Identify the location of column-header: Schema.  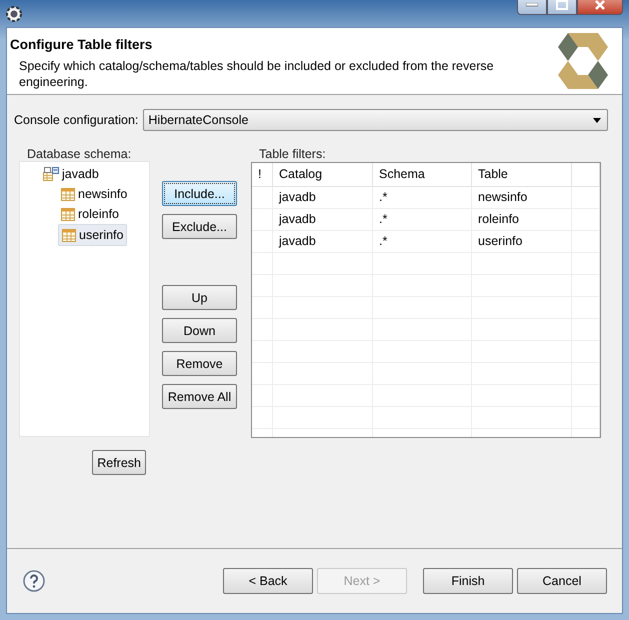
(422, 174).